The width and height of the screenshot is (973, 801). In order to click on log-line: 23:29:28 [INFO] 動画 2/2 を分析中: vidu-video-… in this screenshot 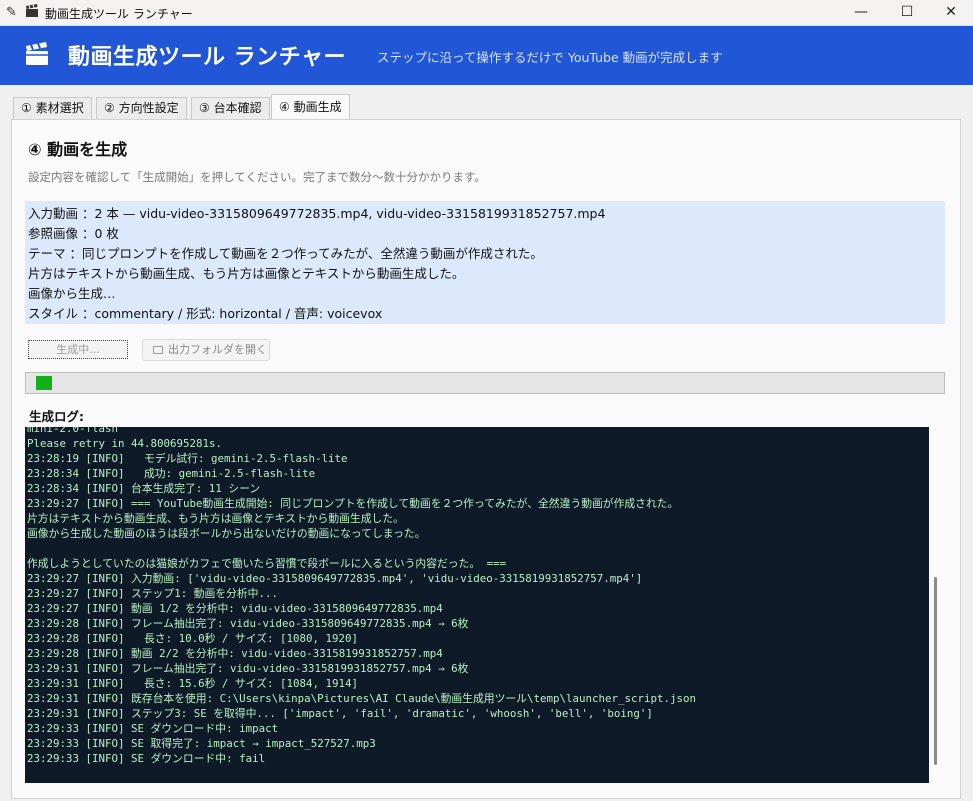, I will do `click(235, 653)`.